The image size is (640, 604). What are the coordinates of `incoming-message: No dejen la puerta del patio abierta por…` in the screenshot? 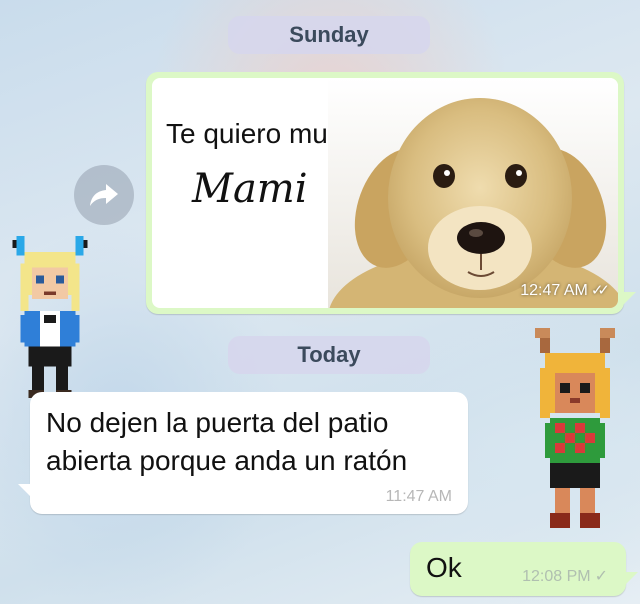 It's located at (243, 453).